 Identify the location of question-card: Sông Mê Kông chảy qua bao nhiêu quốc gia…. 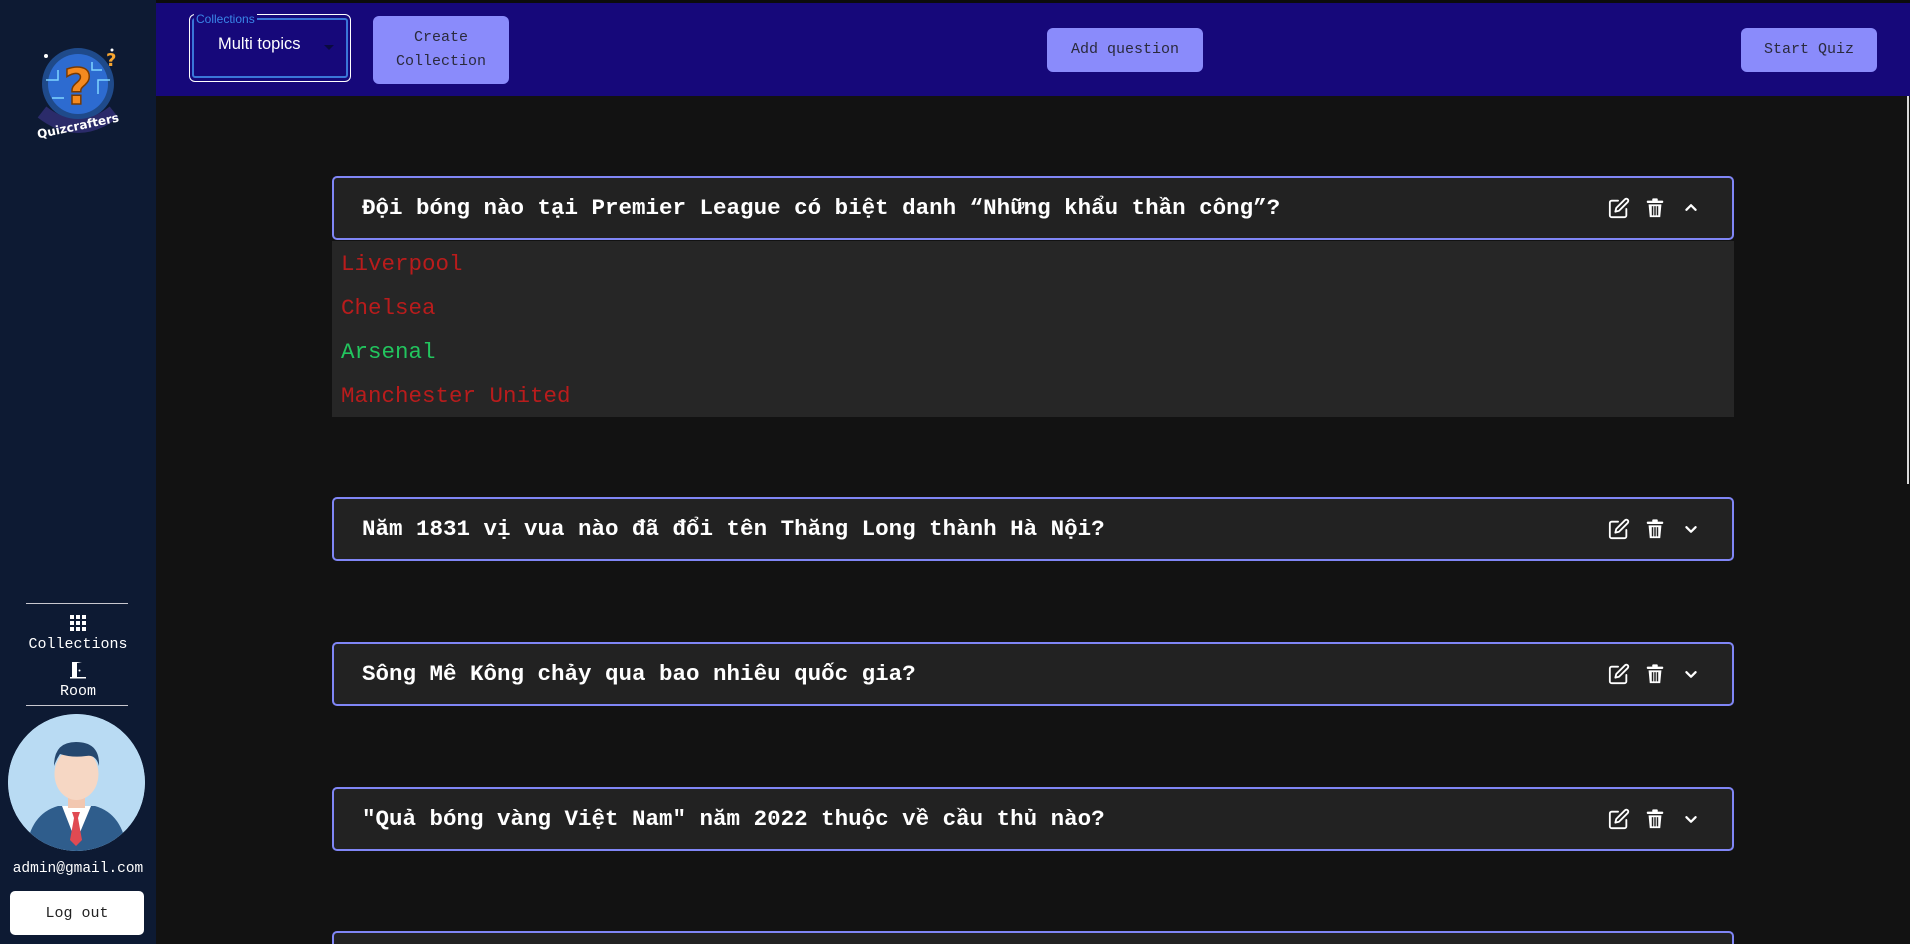
(1033, 674).